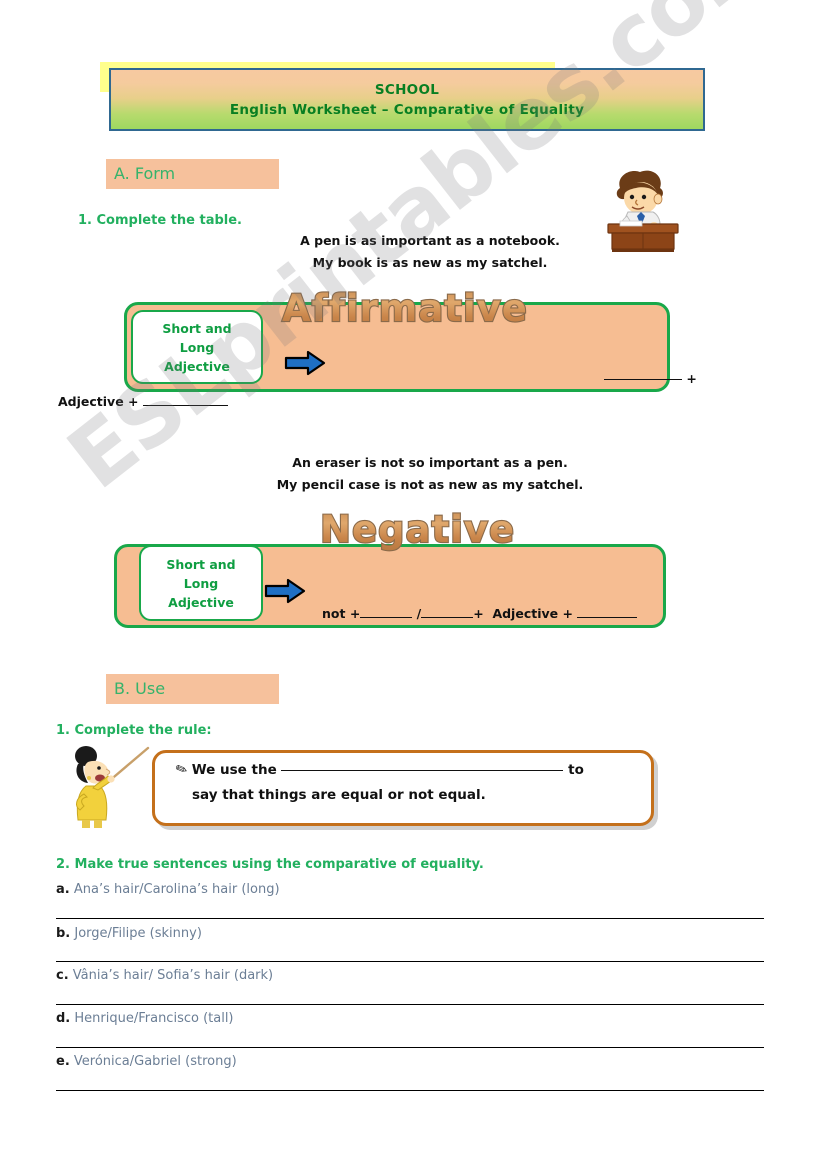 The height and width of the screenshot is (1169, 821). I want to click on answer-line-b, so click(410, 961).